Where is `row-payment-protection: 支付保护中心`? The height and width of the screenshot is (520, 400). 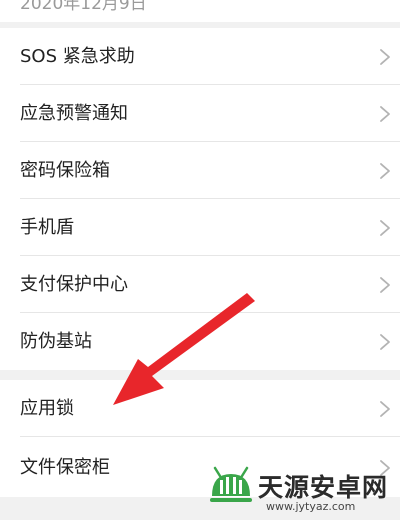 row-payment-protection: 支付保护中心 is located at coordinates (200, 284).